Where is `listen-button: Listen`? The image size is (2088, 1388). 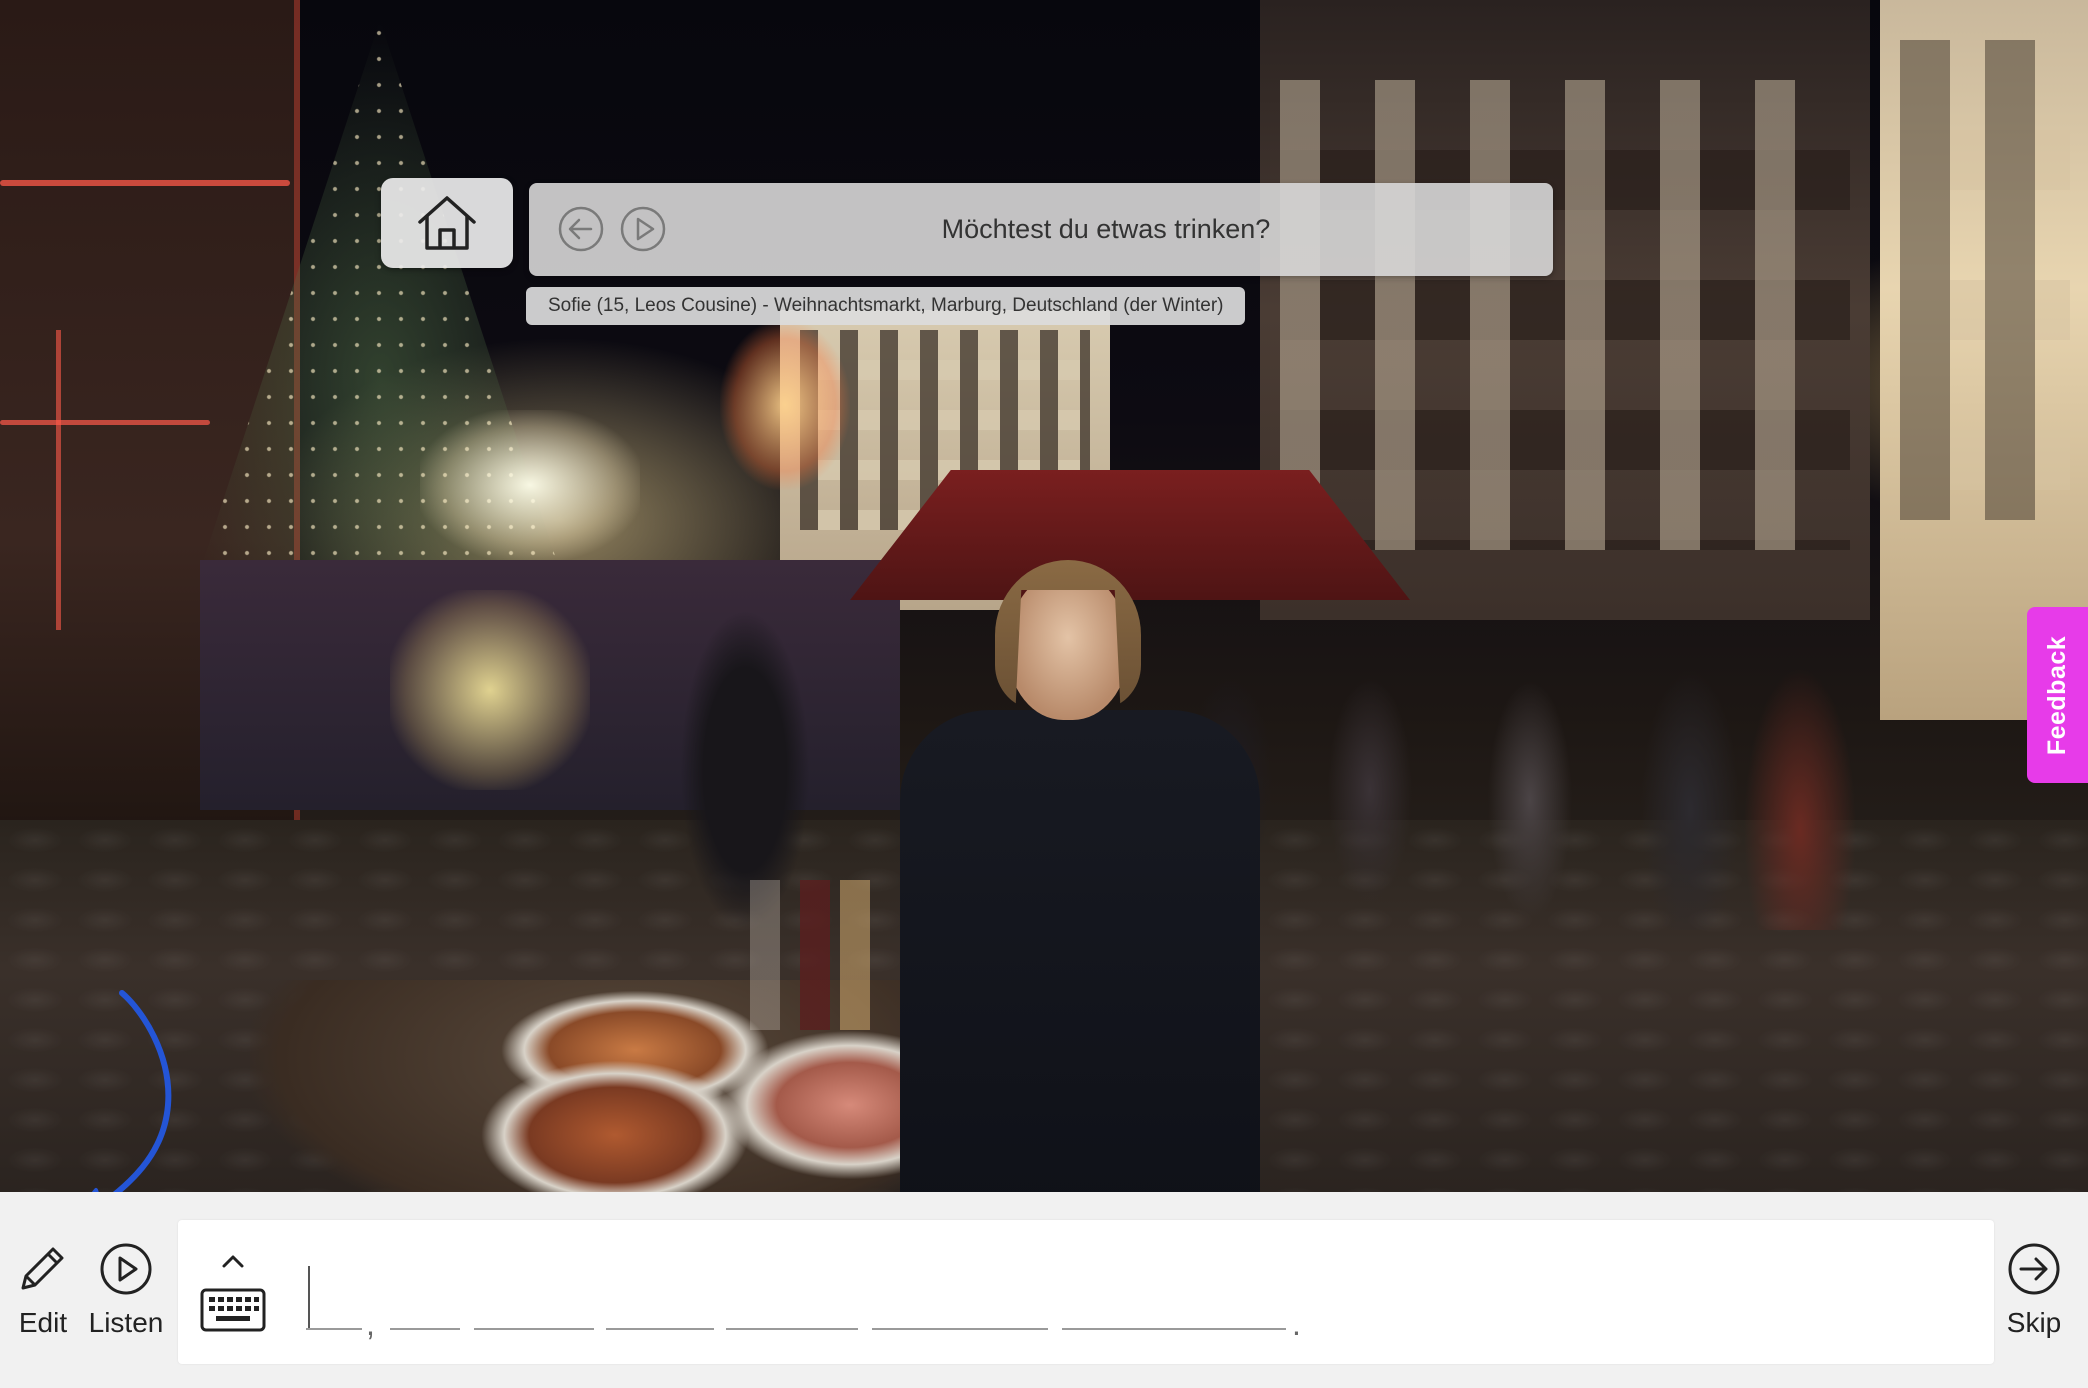 listen-button: Listen is located at coordinates (126, 1290).